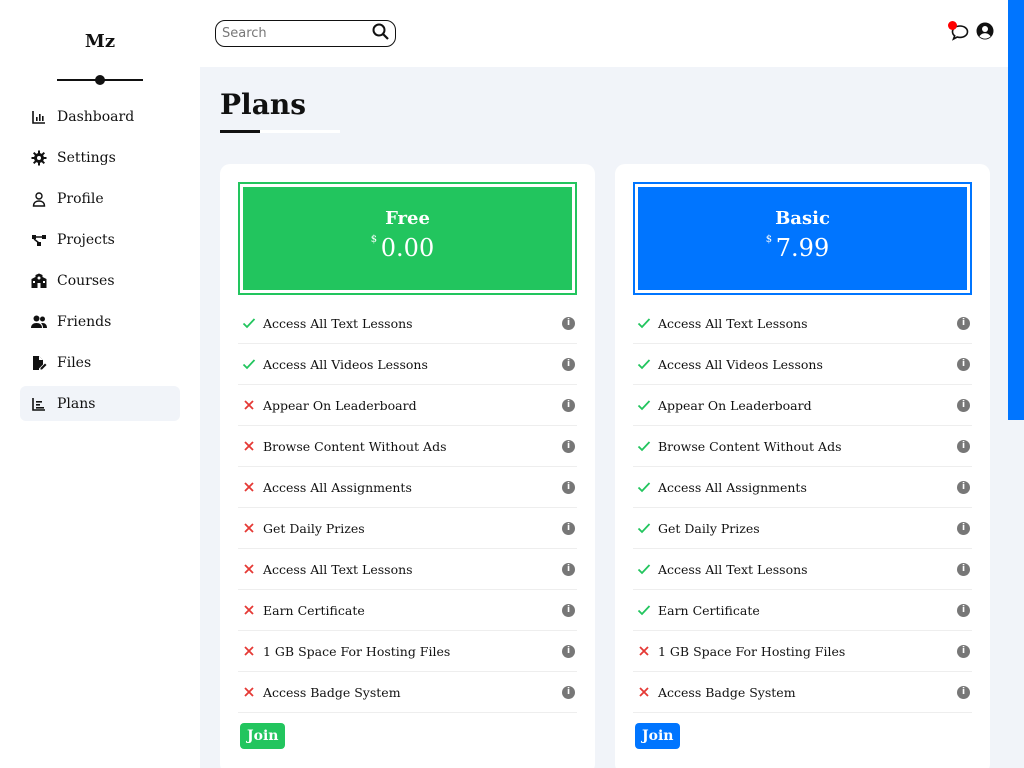 The width and height of the screenshot is (1024, 768). Describe the element at coordinates (39, 281) in the screenshot. I see `school-icon` at that location.